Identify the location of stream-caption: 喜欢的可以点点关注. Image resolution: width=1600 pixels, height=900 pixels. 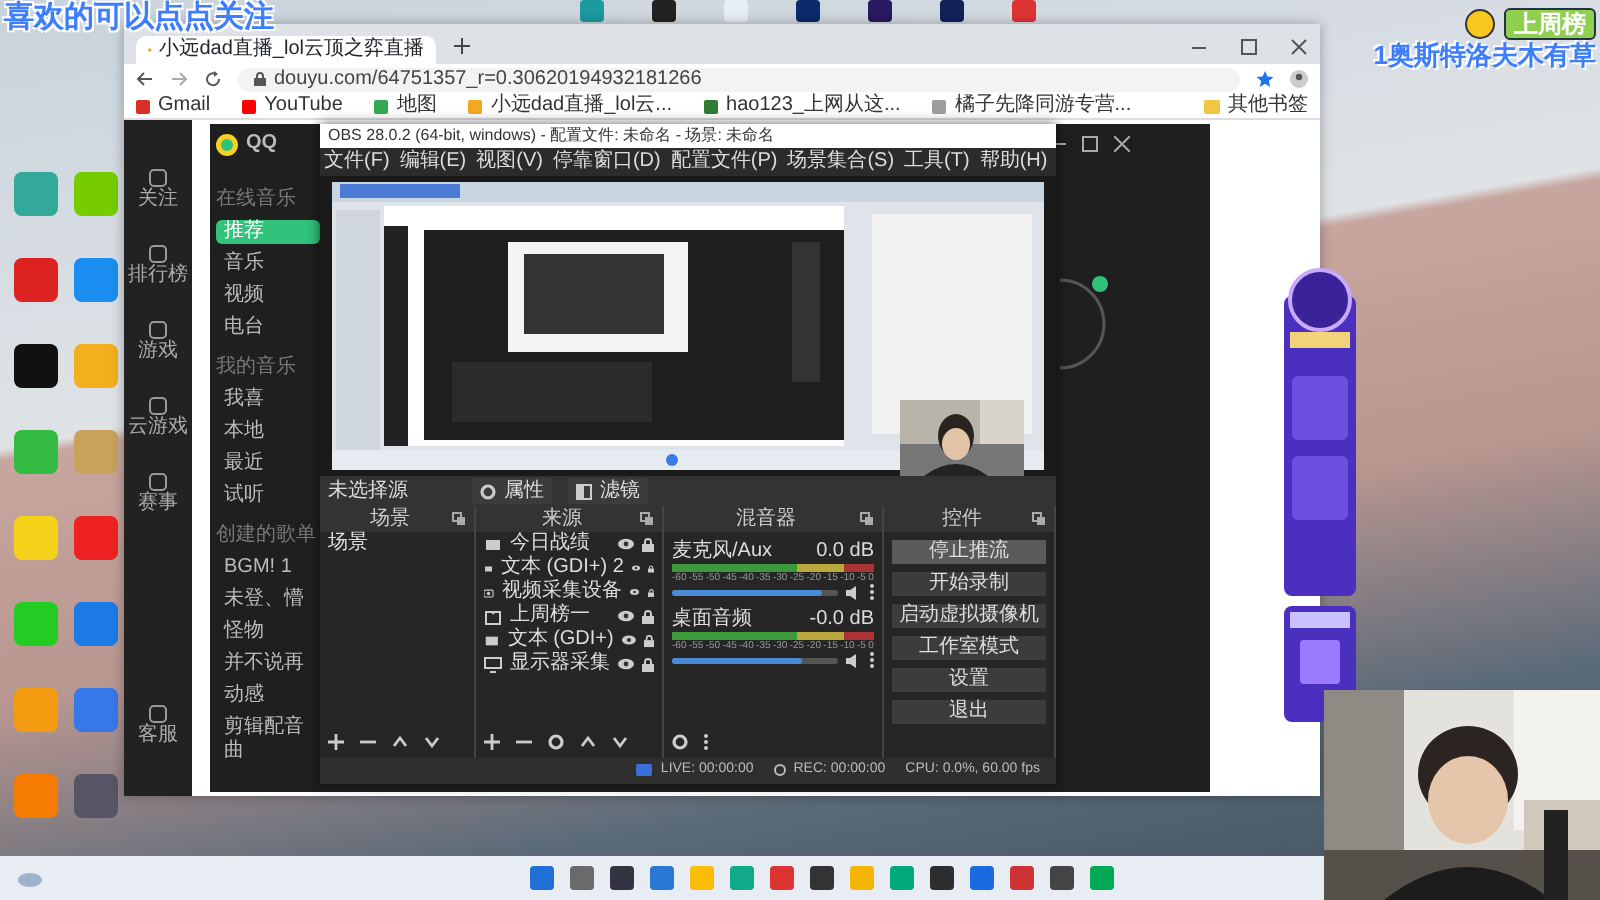
(139, 17).